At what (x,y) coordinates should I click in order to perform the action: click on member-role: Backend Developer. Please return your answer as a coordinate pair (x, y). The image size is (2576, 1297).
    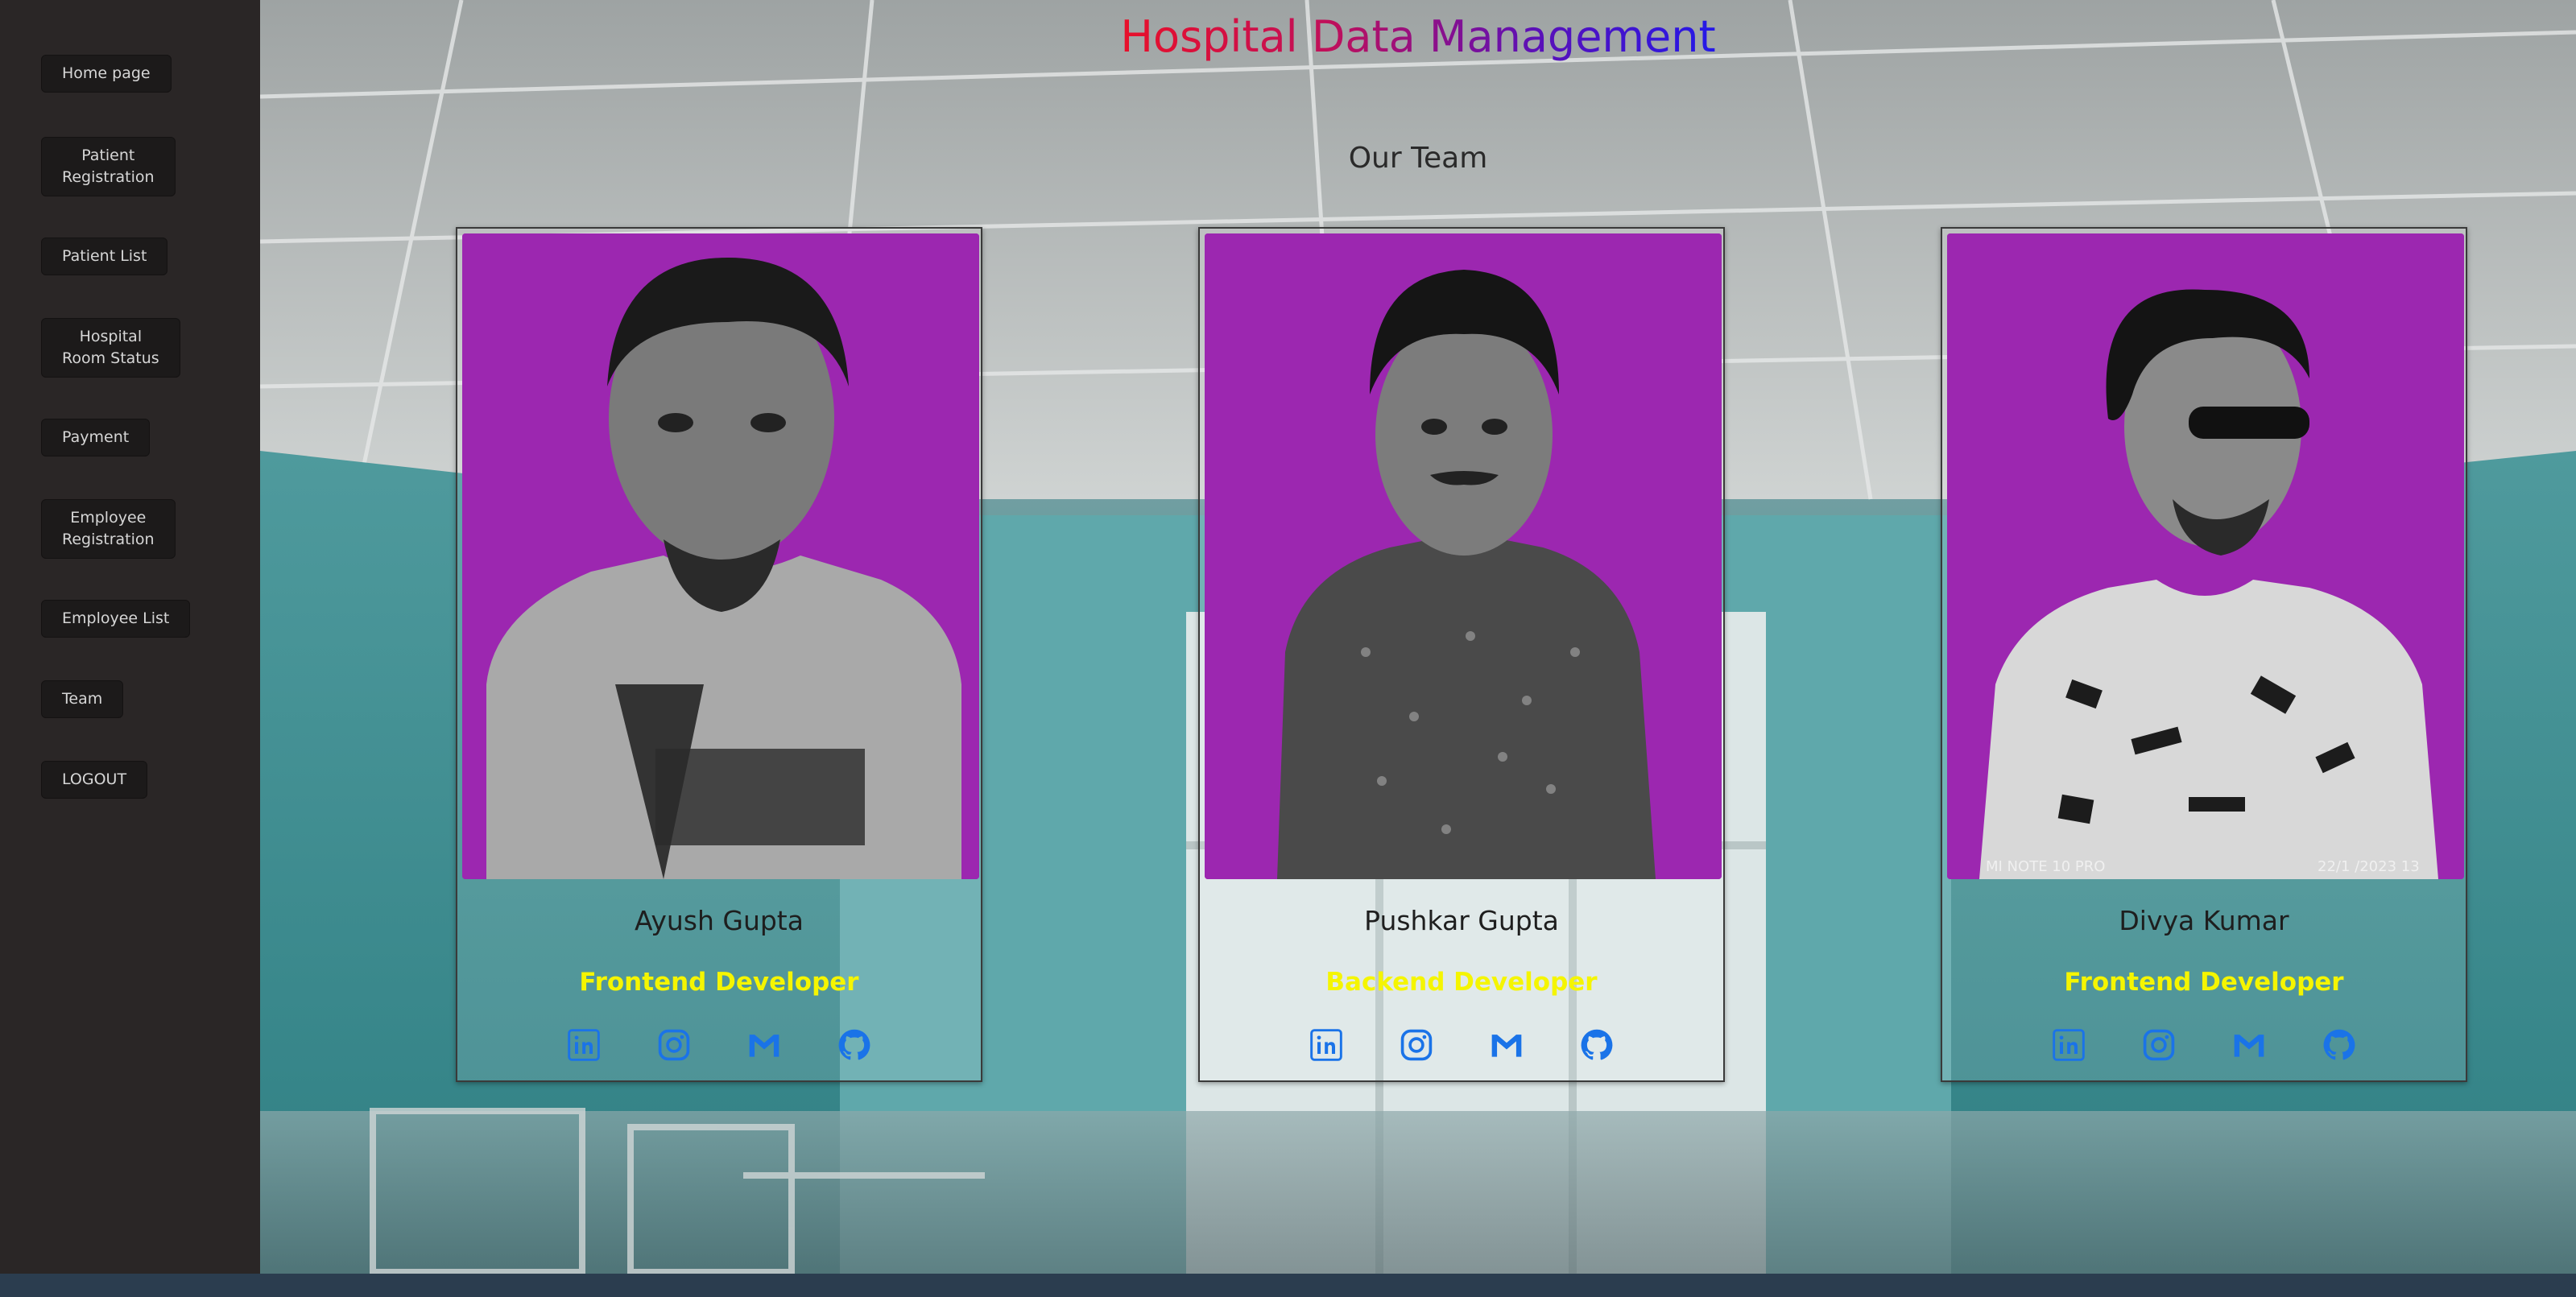
    Looking at the image, I should click on (1462, 982).